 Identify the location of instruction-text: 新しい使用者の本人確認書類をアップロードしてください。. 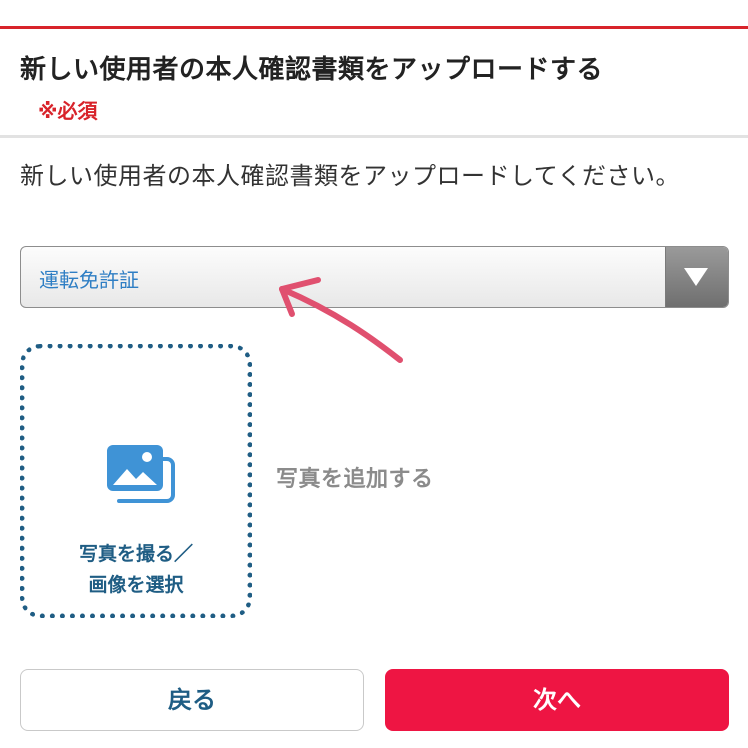
(350, 176).